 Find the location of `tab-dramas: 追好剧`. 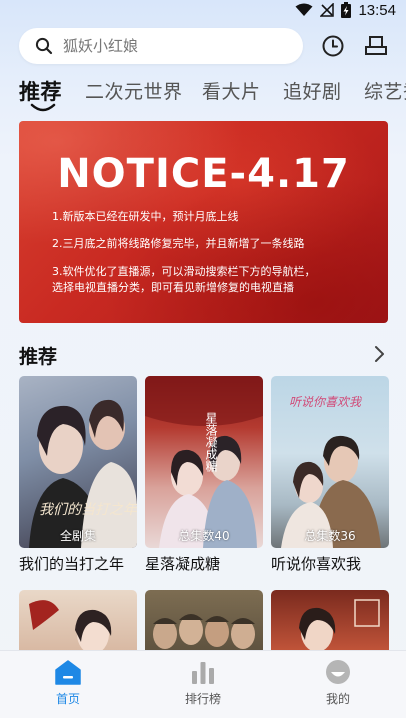

tab-dramas: 追好剧 is located at coordinates (312, 90).